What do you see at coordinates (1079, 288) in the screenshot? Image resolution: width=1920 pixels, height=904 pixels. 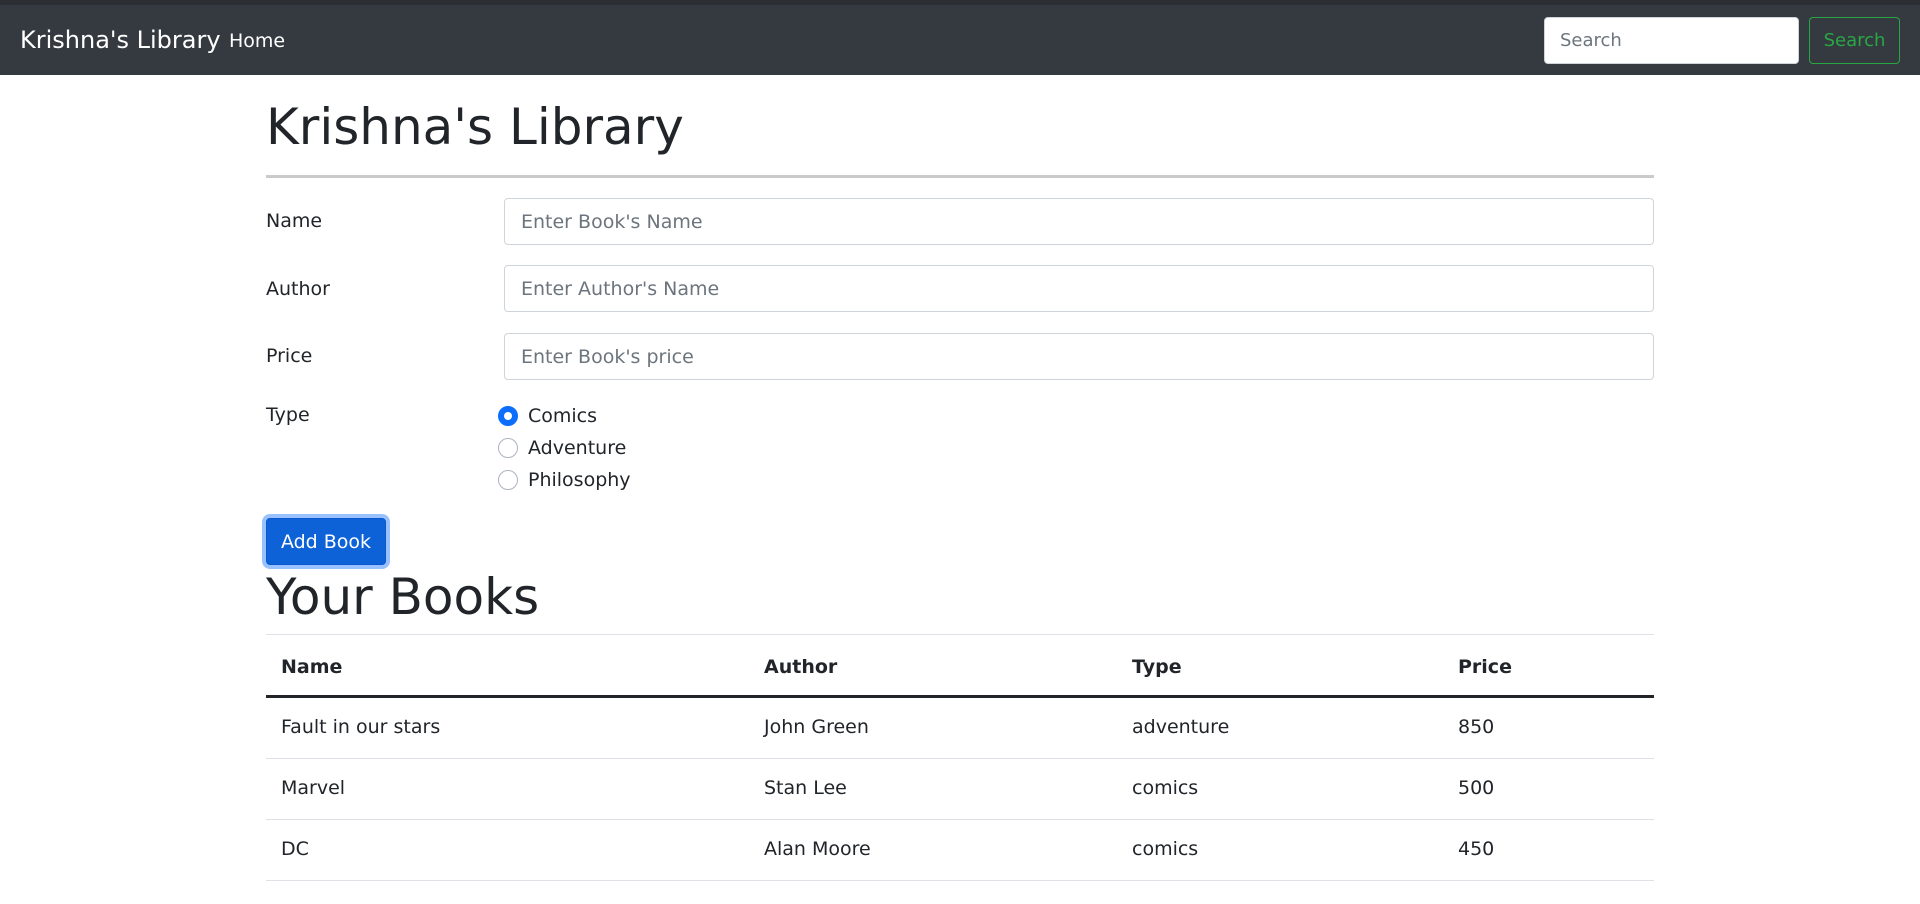 I see `author-name-input` at bounding box center [1079, 288].